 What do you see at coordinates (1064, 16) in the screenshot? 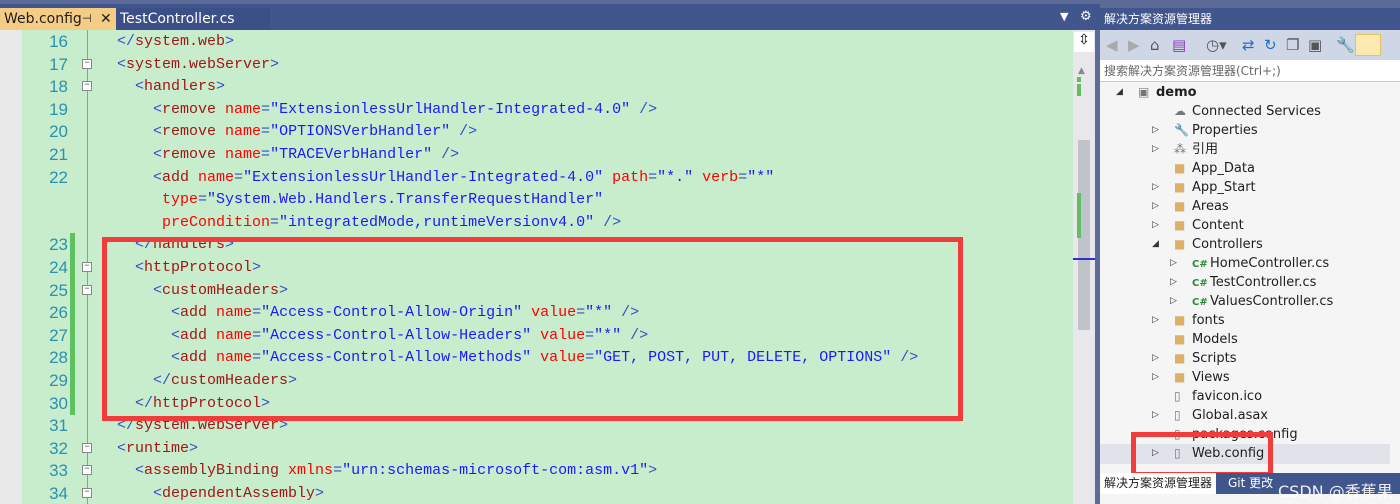
I see `chevron-down-icon: ▼` at bounding box center [1064, 16].